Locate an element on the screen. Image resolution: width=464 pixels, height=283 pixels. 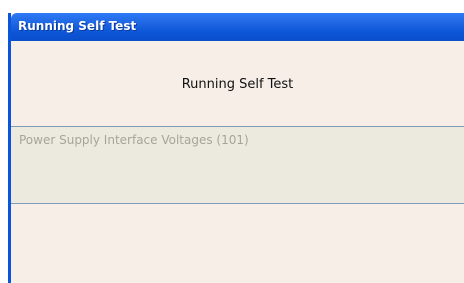
title-bar: Running Self Test is located at coordinates (237, 27).